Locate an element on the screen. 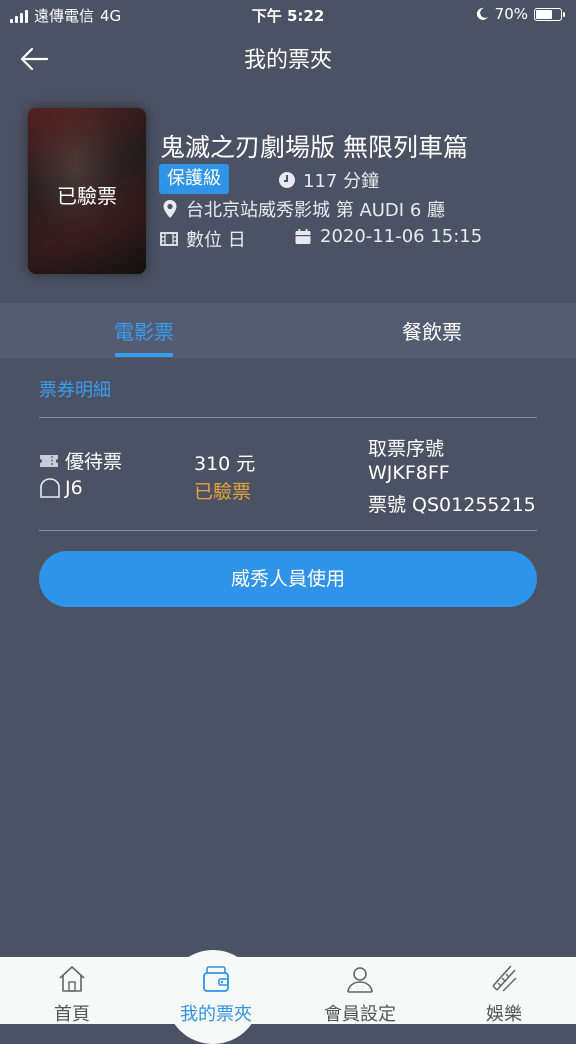 This screenshot has width=576, height=1044. nav-member: 會員設定 is located at coordinates (360, 992).